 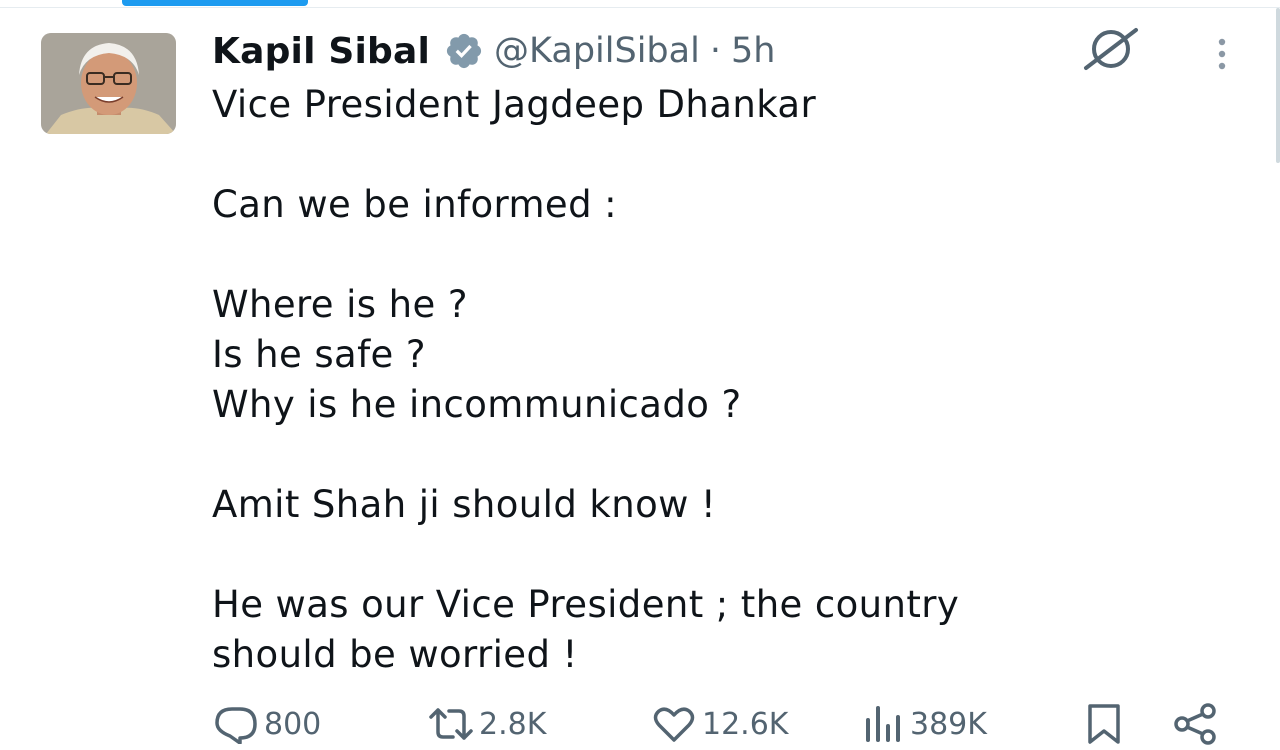 I want to click on tweet-line: He was our Vice President ; the country, so click(x=586, y=604).